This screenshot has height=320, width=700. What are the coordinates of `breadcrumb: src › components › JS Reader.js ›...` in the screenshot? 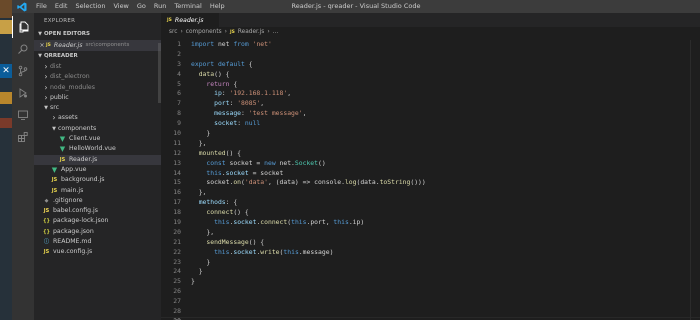 It's located at (430, 32).